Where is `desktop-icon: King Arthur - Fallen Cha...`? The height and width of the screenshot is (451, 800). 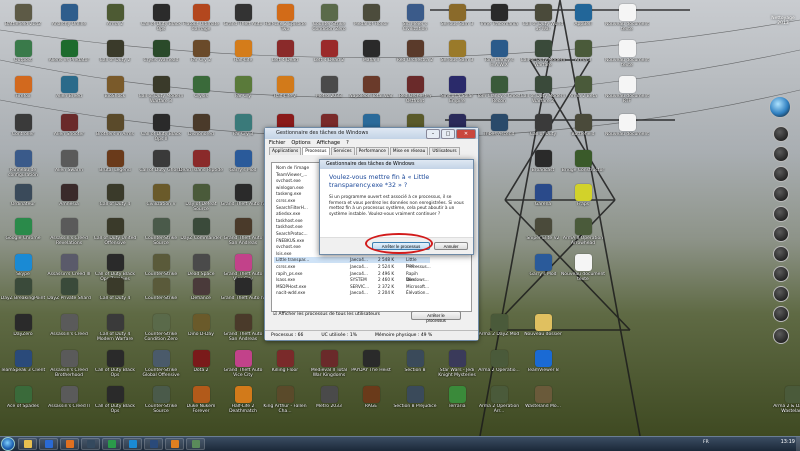 desktop-icon: King Arthur - Fallen Cha... is located at coordinates (285, 403).